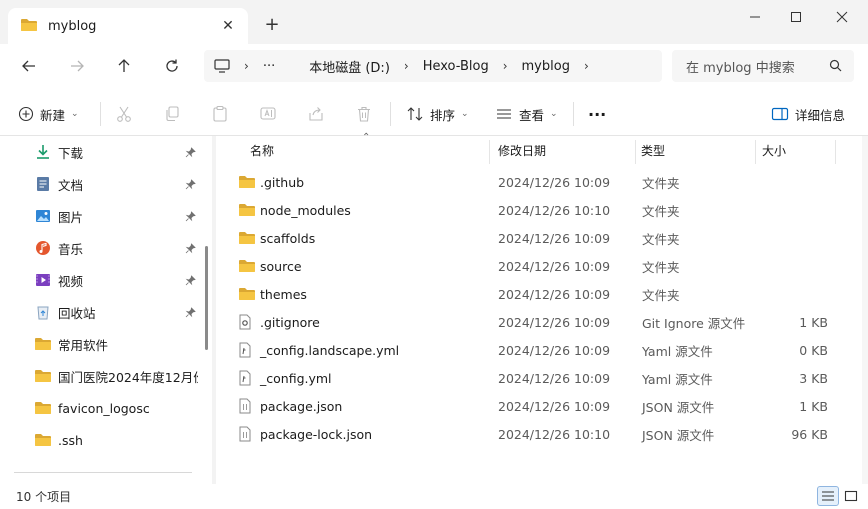 This screenshot has height=509, width=868. Describe the element at coordinates (842, 17) in the screenshot. I see `close-window-button` at that location.